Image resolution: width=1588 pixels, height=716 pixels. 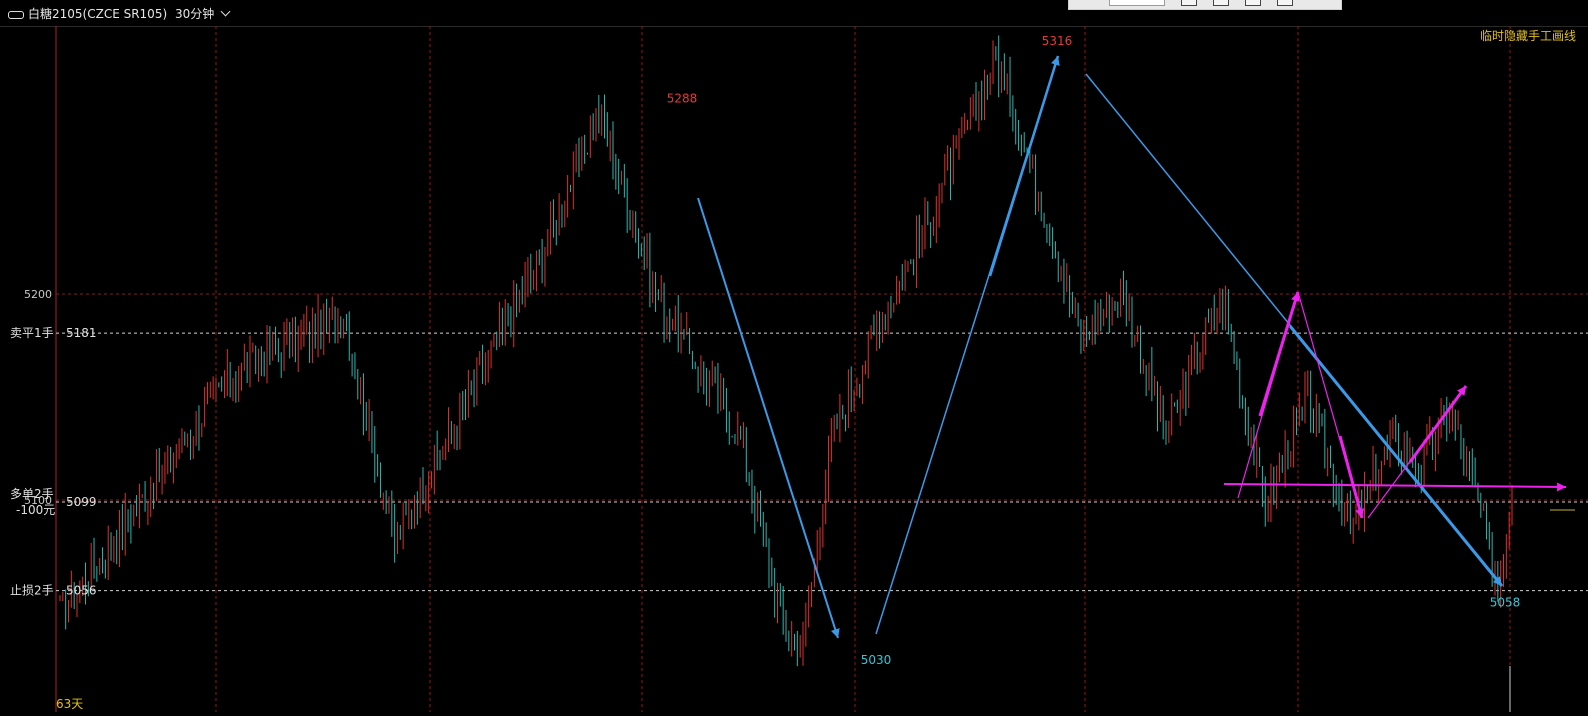 I want to click on title-area: 白糖2105(CZCE SR105) 30分钟, so click(x=122, y=13).